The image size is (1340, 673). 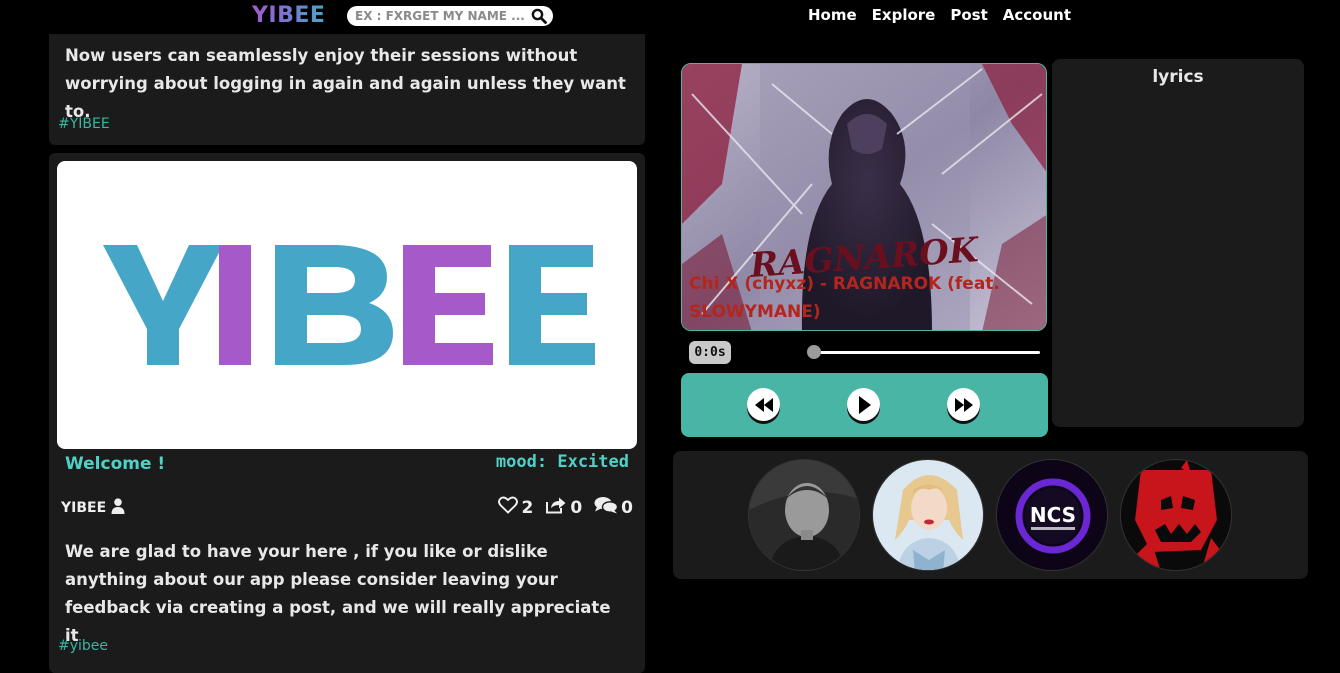 What do you see at coordinates (288, 15) in the screenshot?
I see `app-logo: YIBEE` at bounding box center [288, 15].